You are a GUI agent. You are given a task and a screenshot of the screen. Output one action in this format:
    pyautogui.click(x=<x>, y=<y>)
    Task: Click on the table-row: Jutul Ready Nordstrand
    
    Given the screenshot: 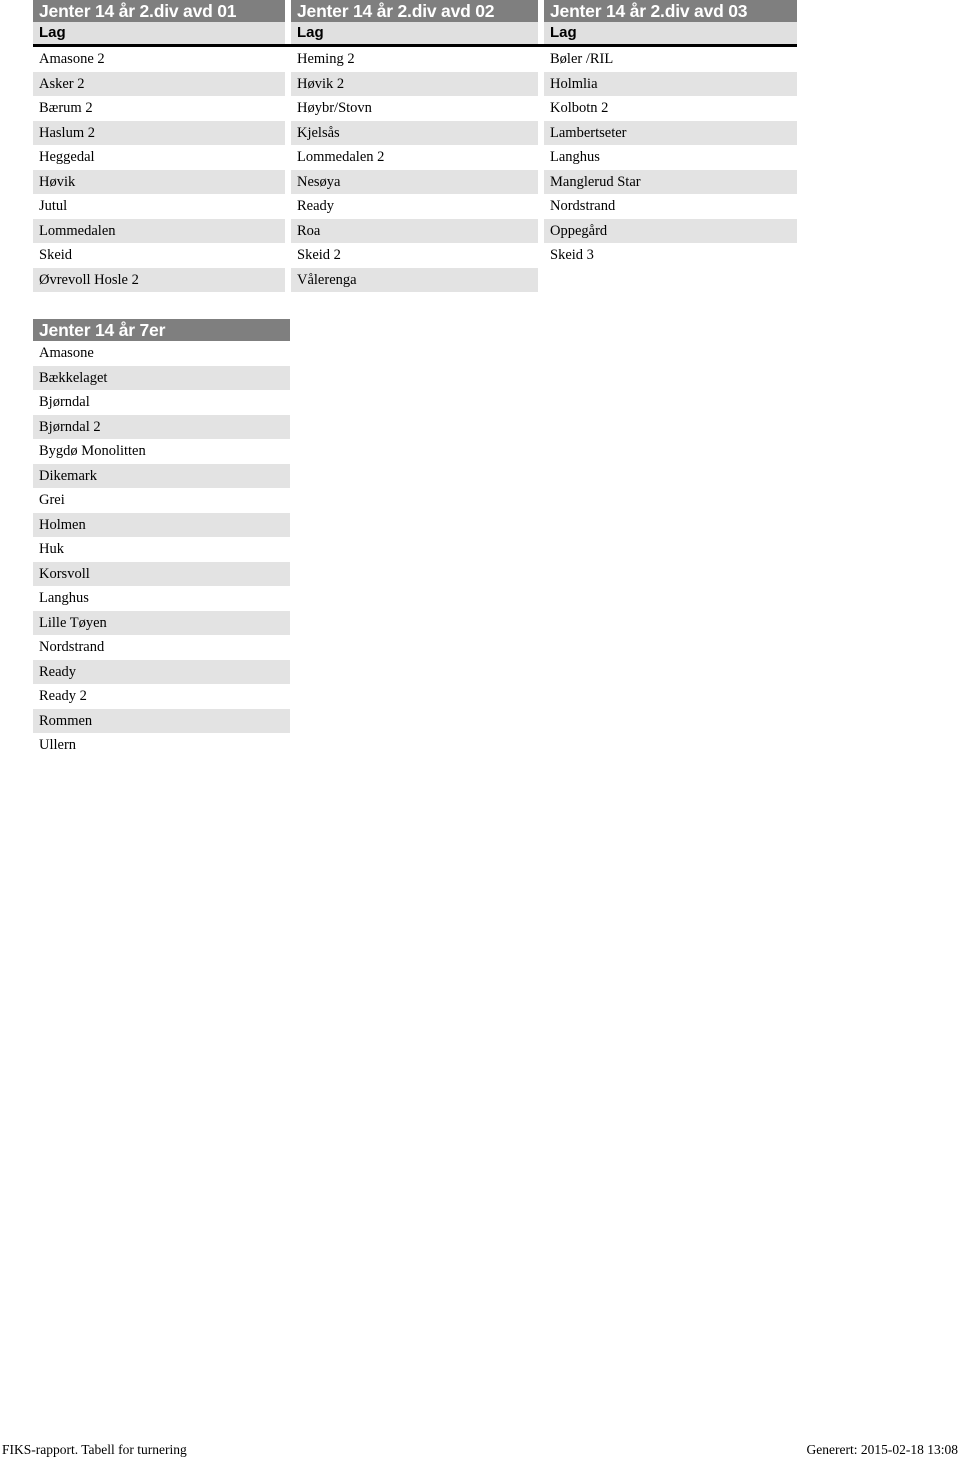 What is the action you would take?
    pyautogui.click(x=415, y=206)
    